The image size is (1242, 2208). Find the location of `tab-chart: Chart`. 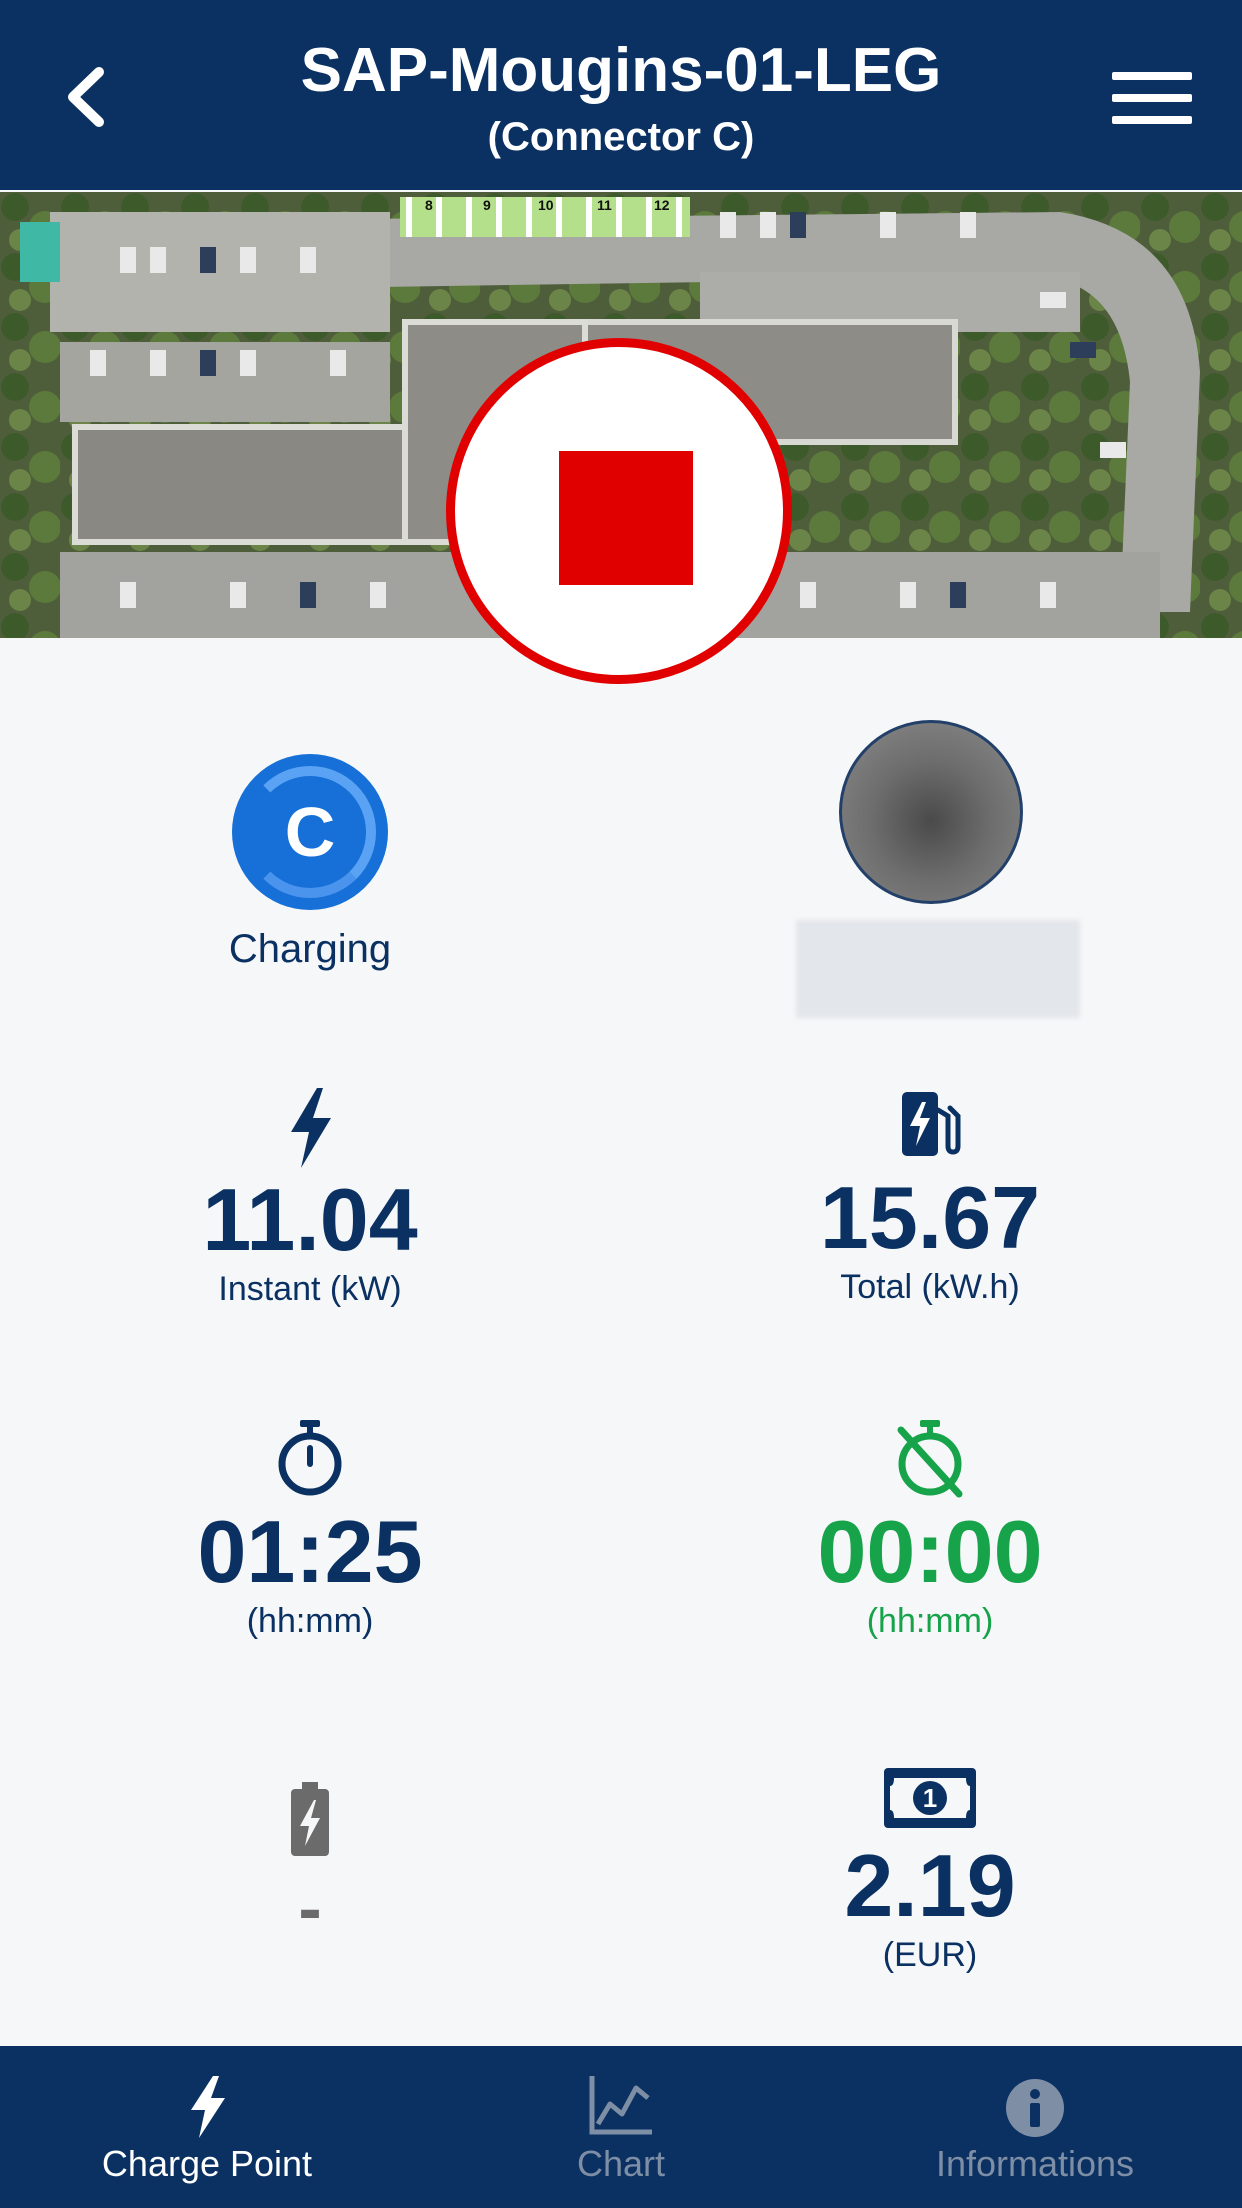

tab-chart: Chart is located at coordinates (621, 2127).